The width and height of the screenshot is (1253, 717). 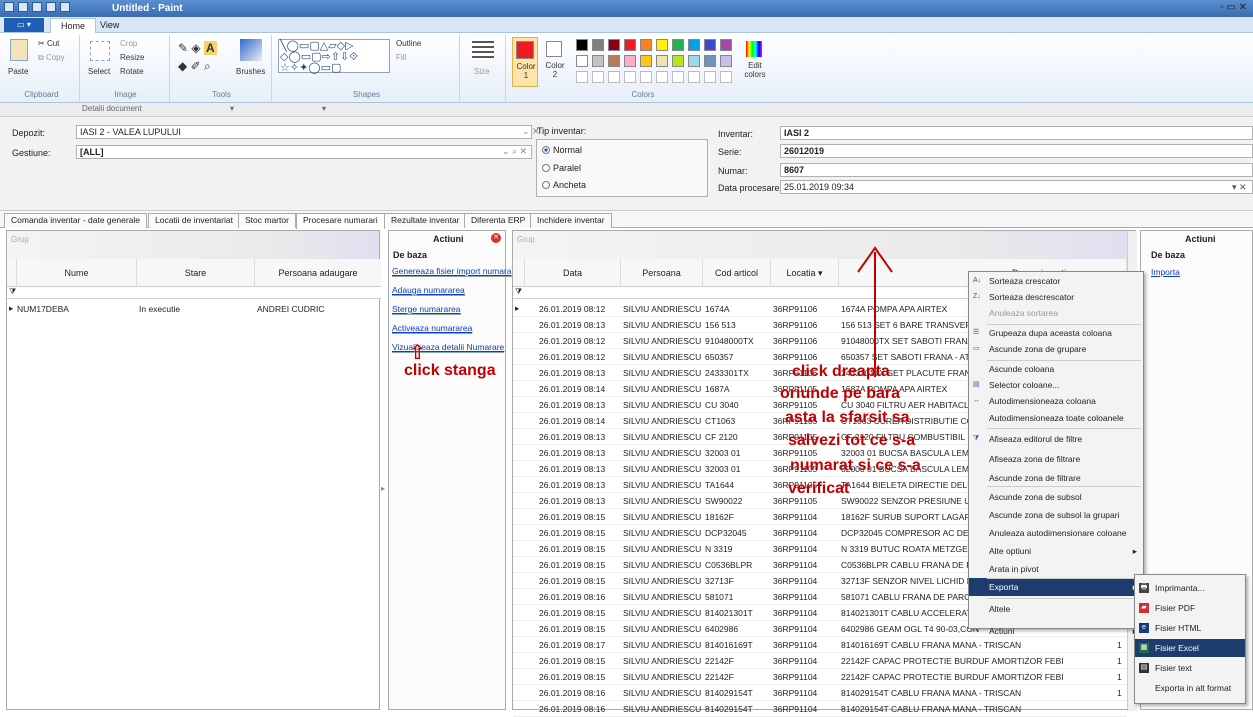 I want to click on cell-data: 26.01.2019 08:13, so click(x=572, y=469).